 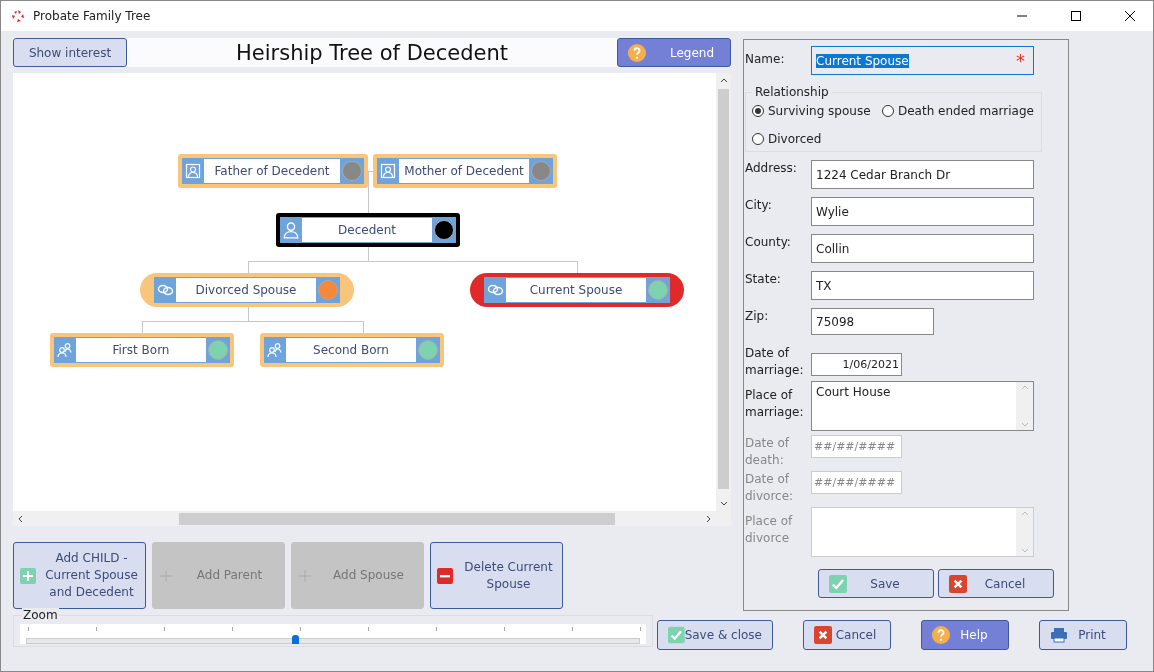 I want to click on name-field: Current Spouse *, so click(x=922, y=60).